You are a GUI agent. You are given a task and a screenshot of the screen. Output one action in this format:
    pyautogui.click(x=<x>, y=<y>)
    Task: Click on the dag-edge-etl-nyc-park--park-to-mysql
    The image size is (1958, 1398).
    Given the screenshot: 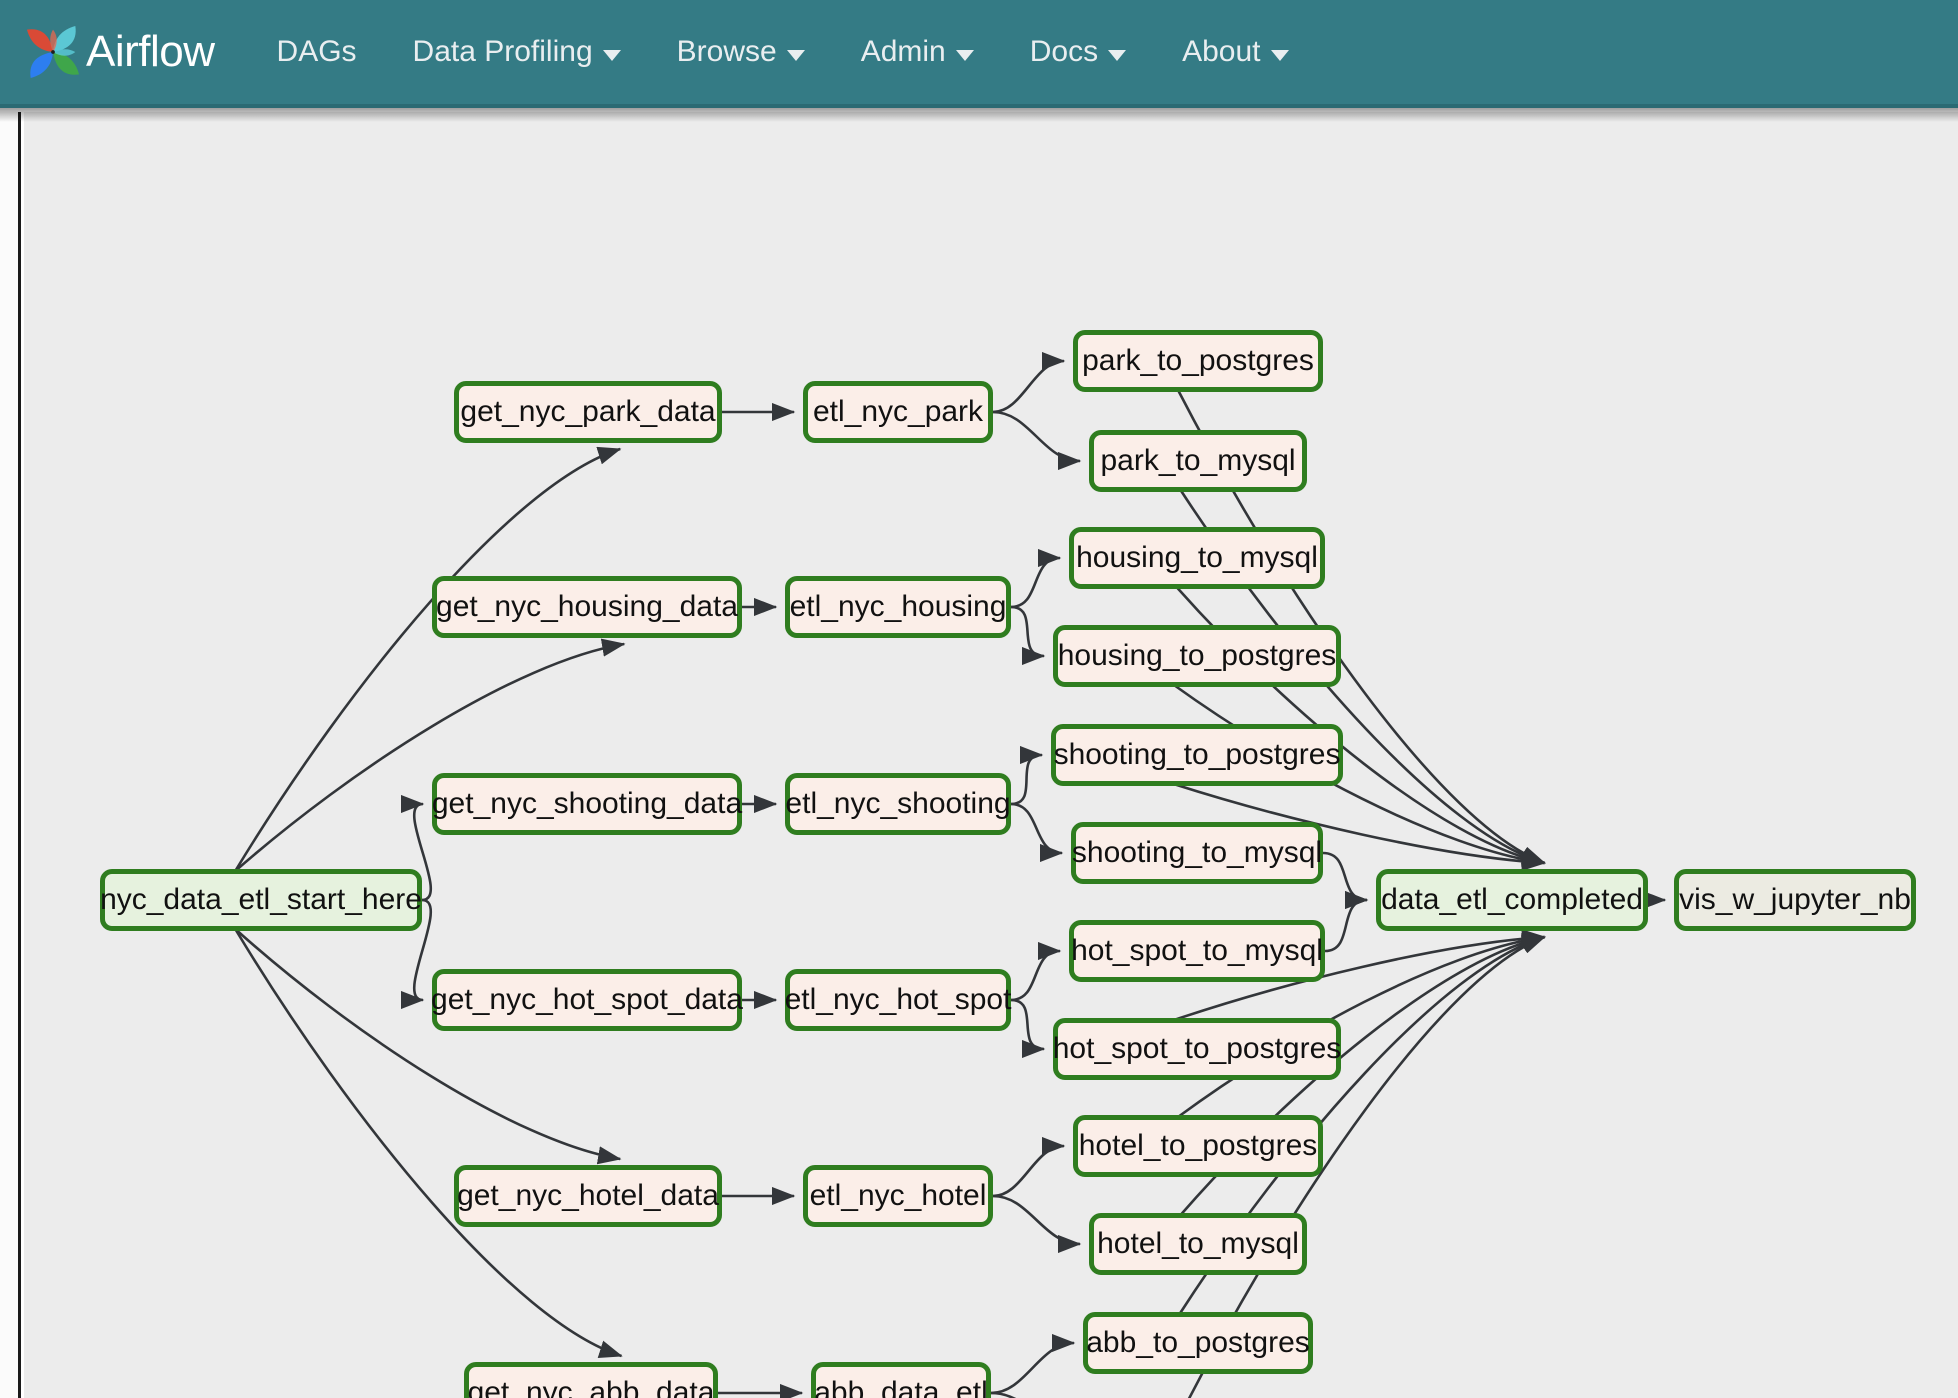 What is the action you would take?
    pyautogui.click(x=1037, y=440)
    